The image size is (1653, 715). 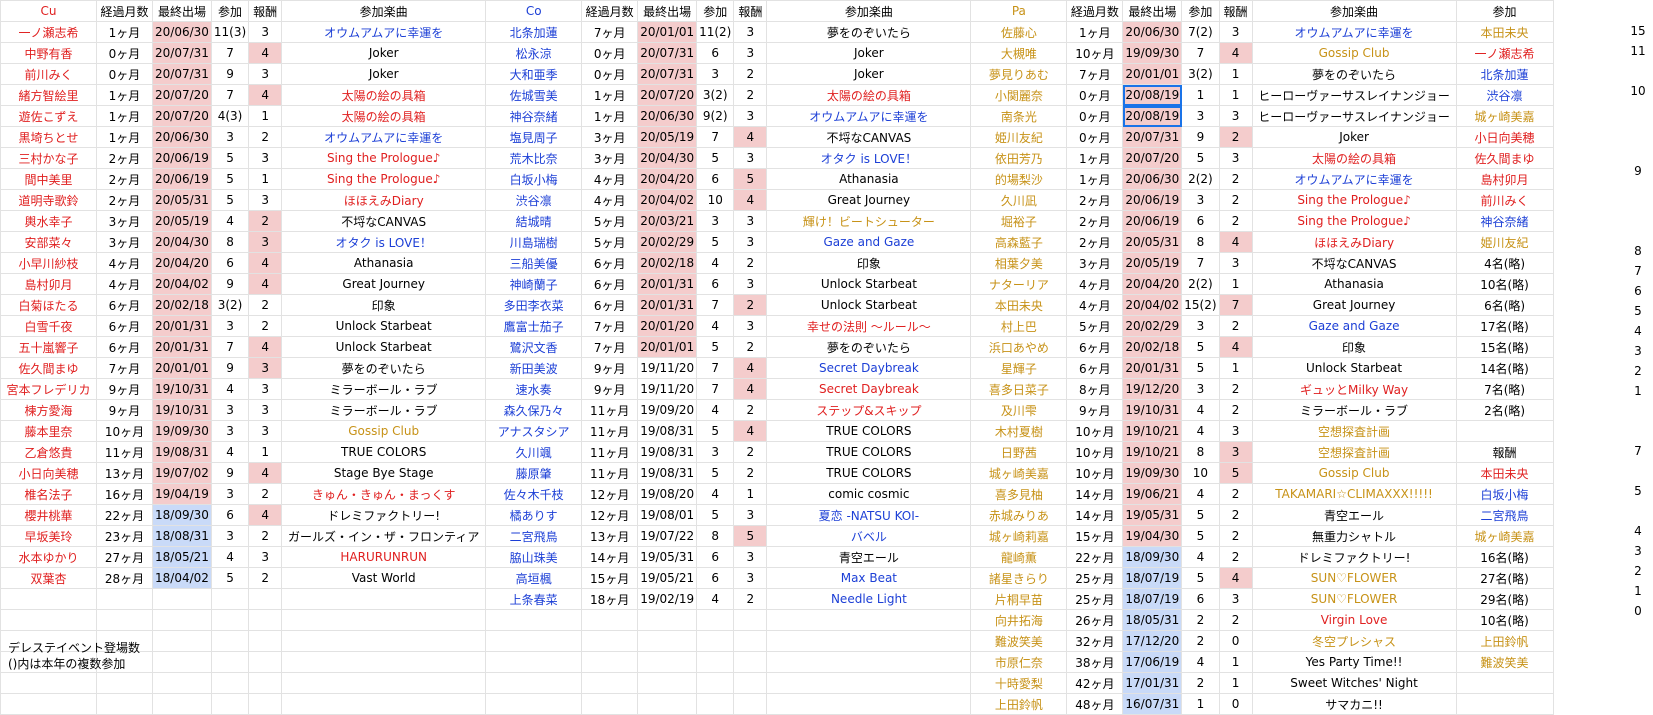 What do you see at coordinates (1019, 11) in the screenshot?
I see `header-cell: Pa` at bounding box center [1019, 11].